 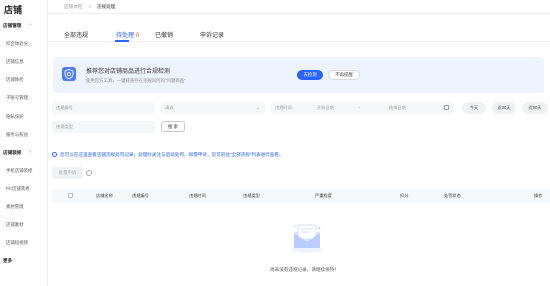 I want to click on time-label: 违规时间, so click(x=283, y=107).